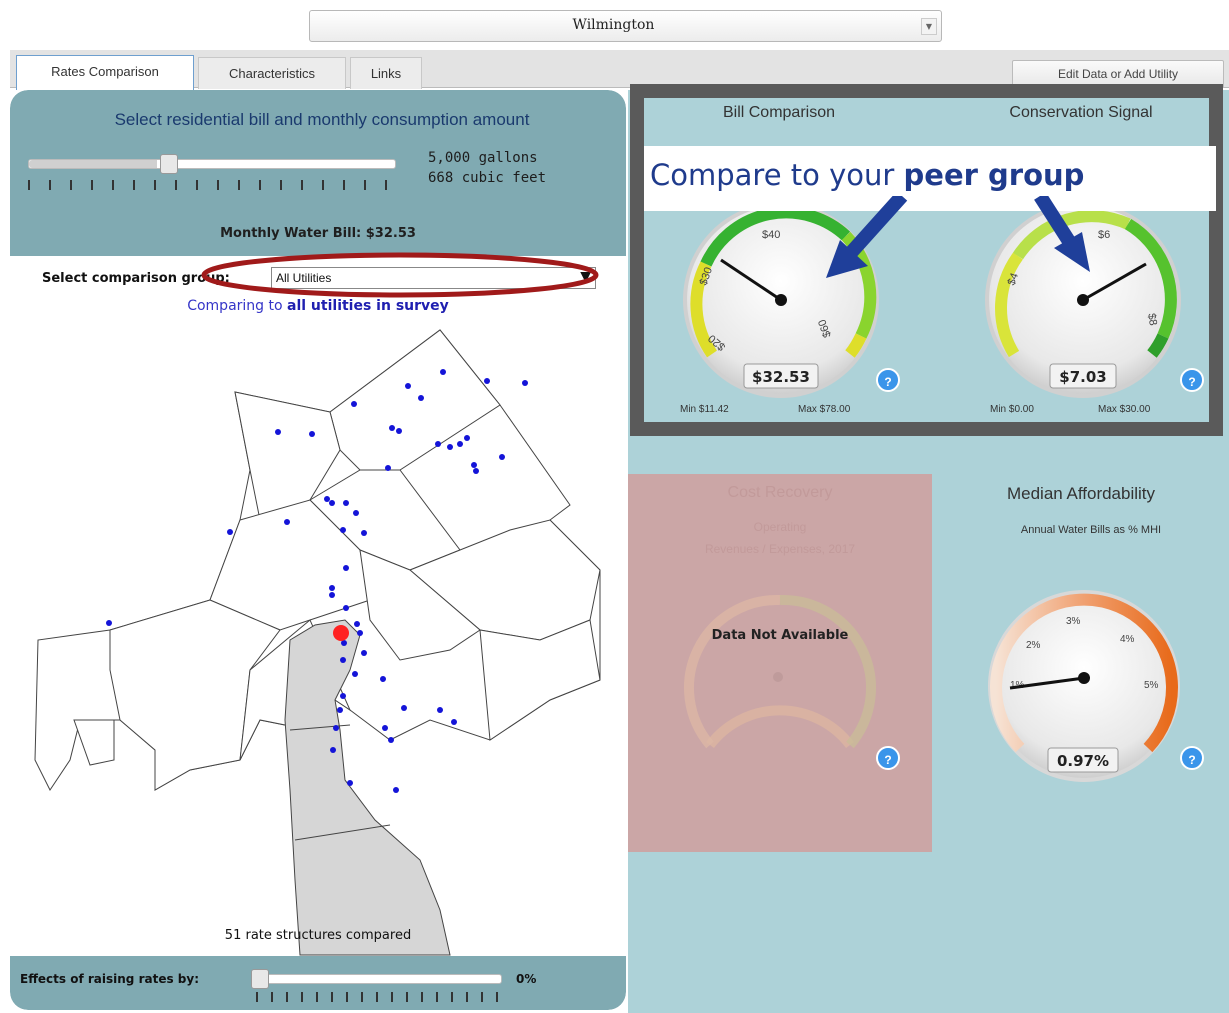  I want to click on affordability-value: 0.97%, so click(1083, 761).